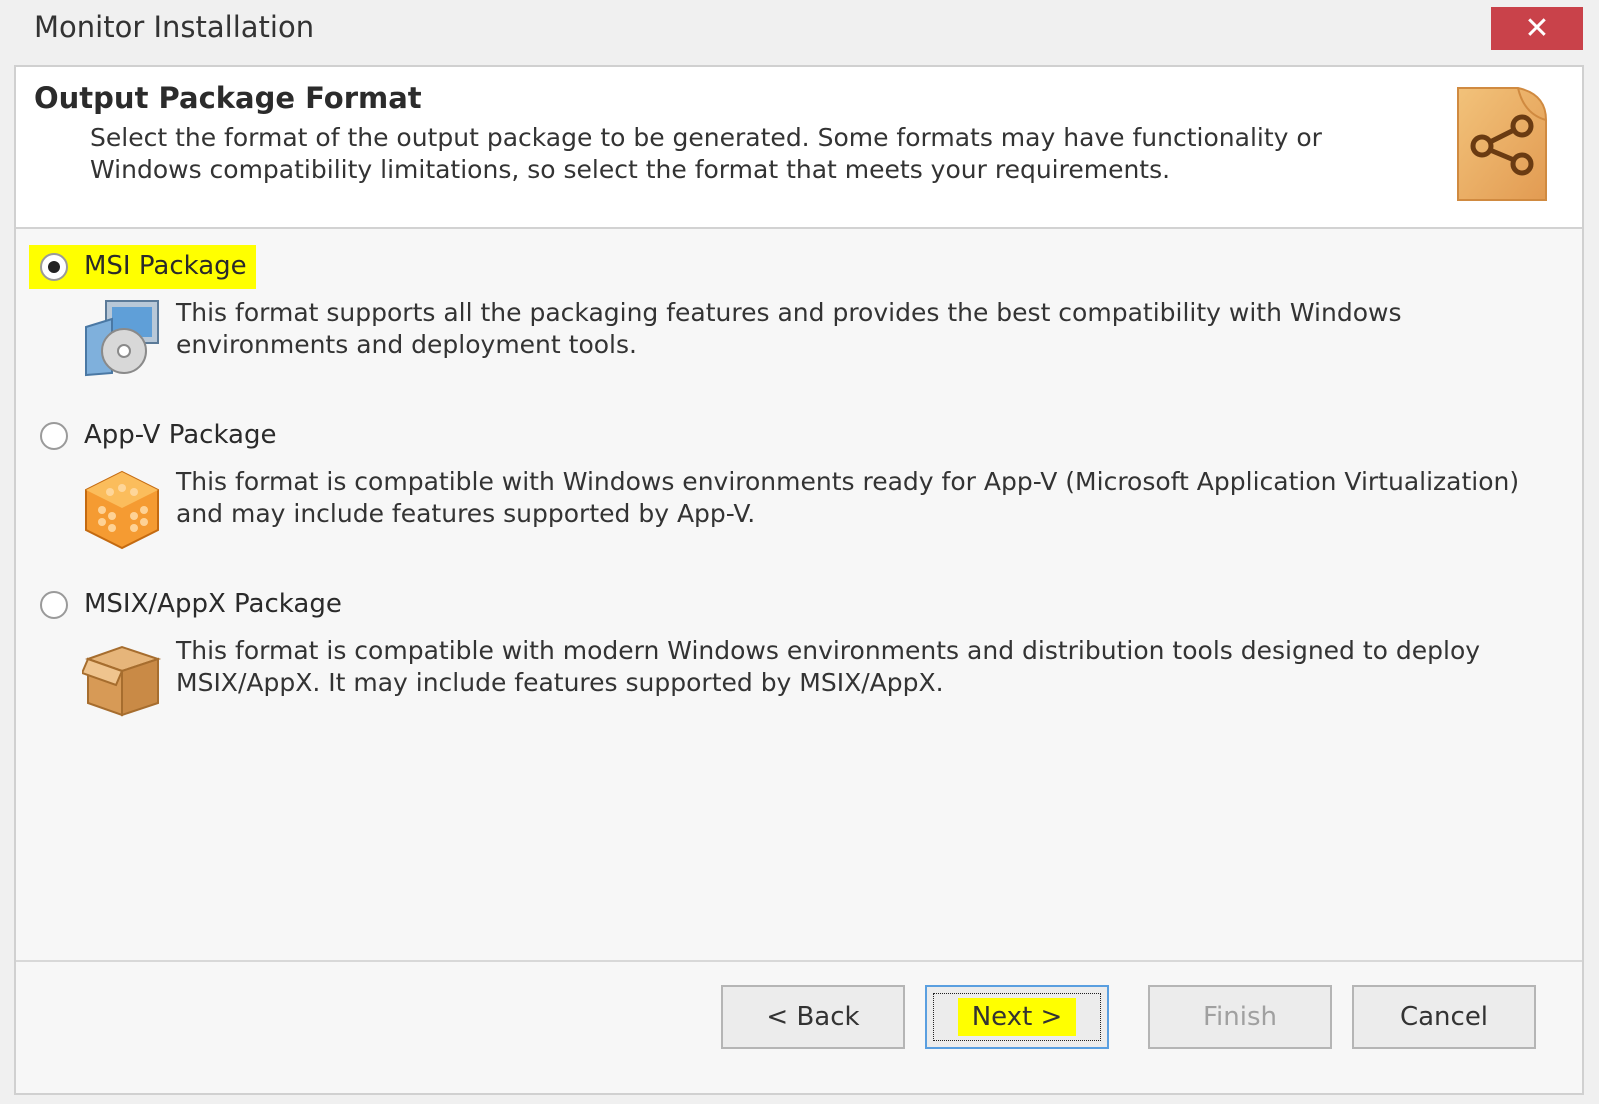 The image size is (1599, 1104). What do you see at coordinates (213, 604) in the screenshot?
I see `msix-label: MSIX/AppX Package` at bounding box center [213, 604].